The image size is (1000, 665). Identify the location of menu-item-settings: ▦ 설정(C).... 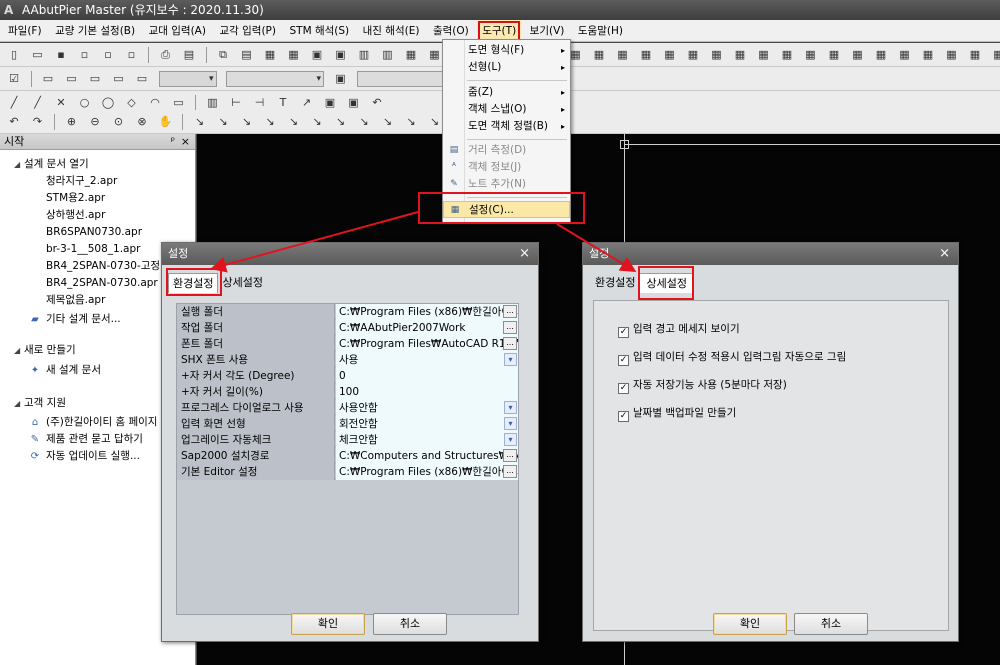
(506, 209).